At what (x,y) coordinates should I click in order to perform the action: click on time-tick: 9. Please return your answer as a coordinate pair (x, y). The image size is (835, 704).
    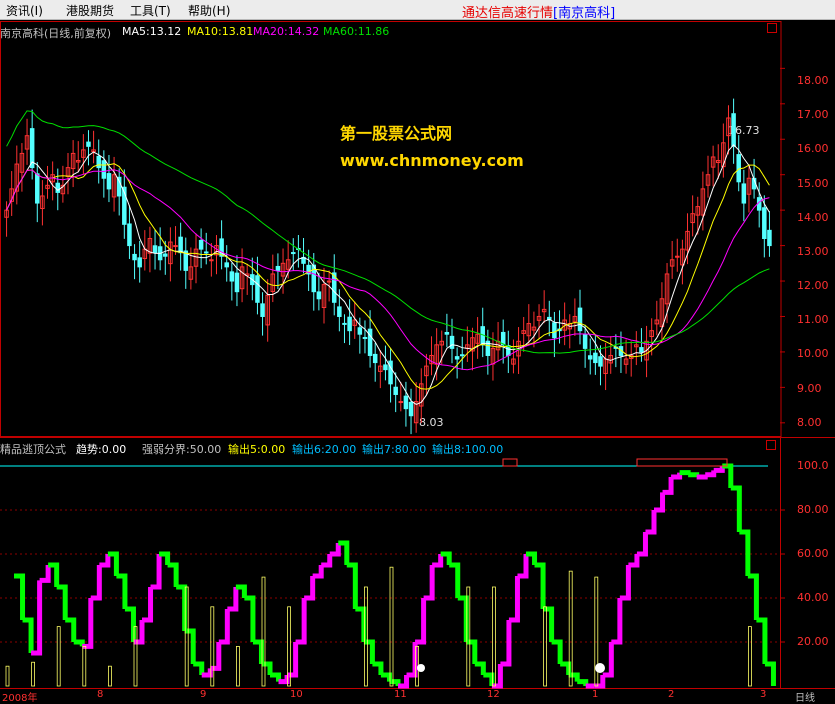
    Looking at the image, I should click on (203, 694).